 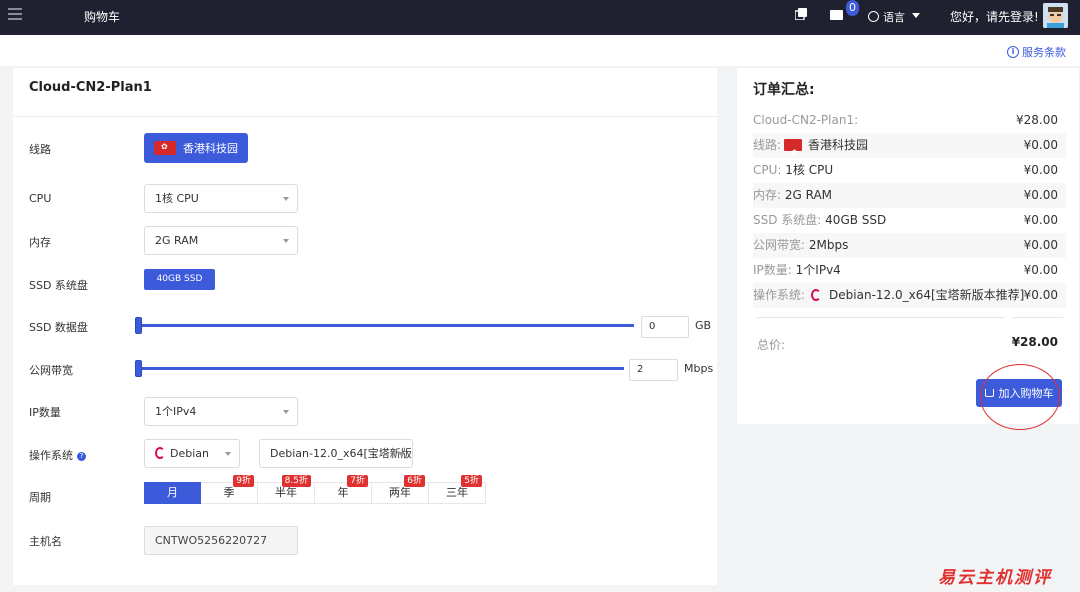 I want to click on cpu-select: 1核 CPU, so click(x=221, y=198).